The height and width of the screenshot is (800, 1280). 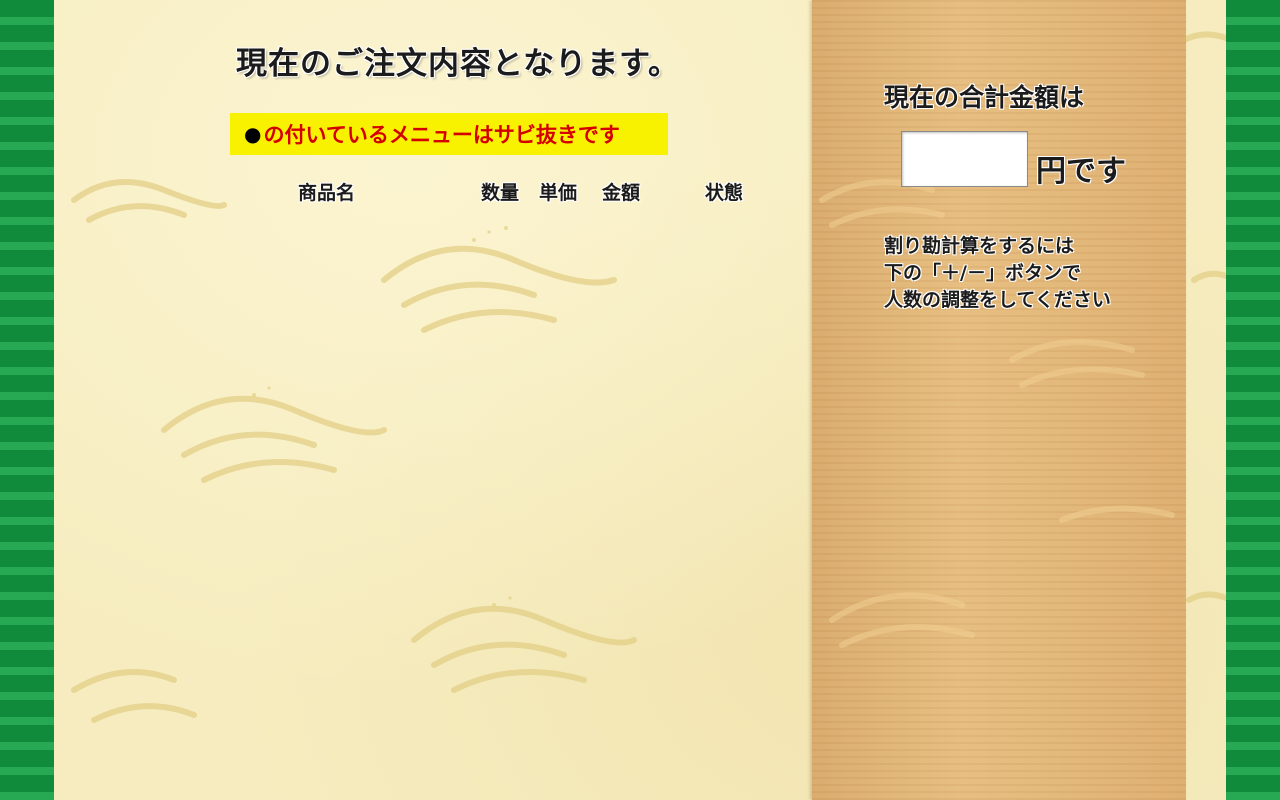 What do you see at coordinates (997, 300) in the screenshot?
I see `split-note-line: 人数の調整をしてください` at bounding box center [997, 300].